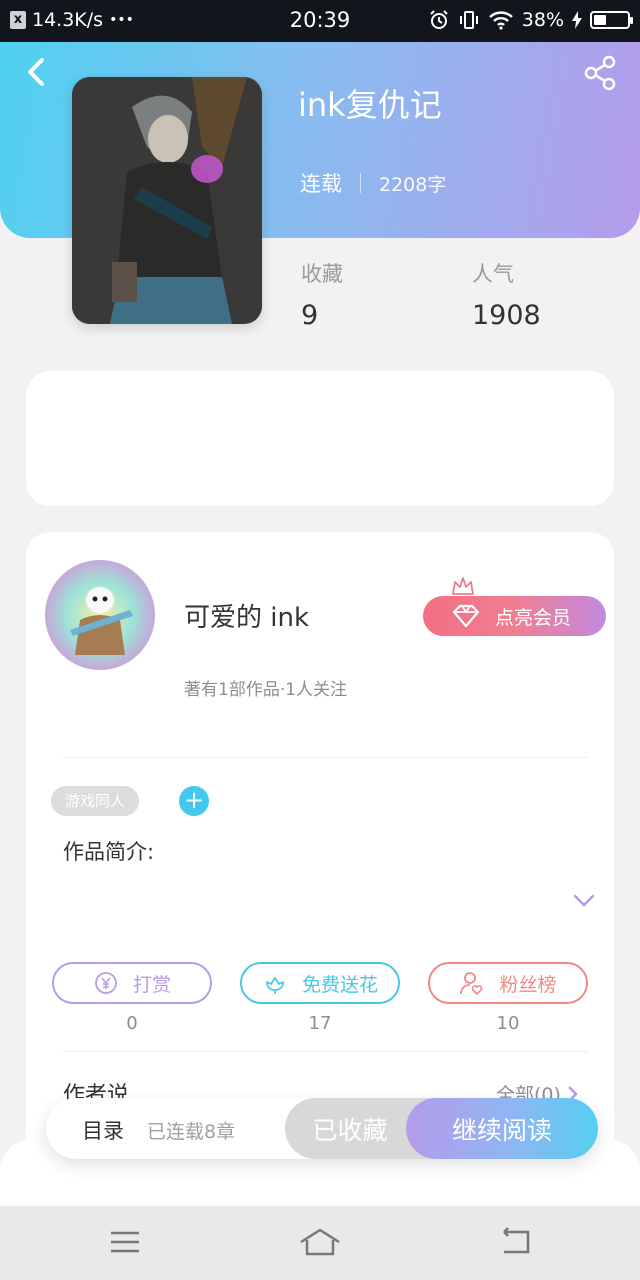 Image resolution: width=640 pixels, height=1280 pixels. I want to click on stat-value: 1908, so click(506, 315).